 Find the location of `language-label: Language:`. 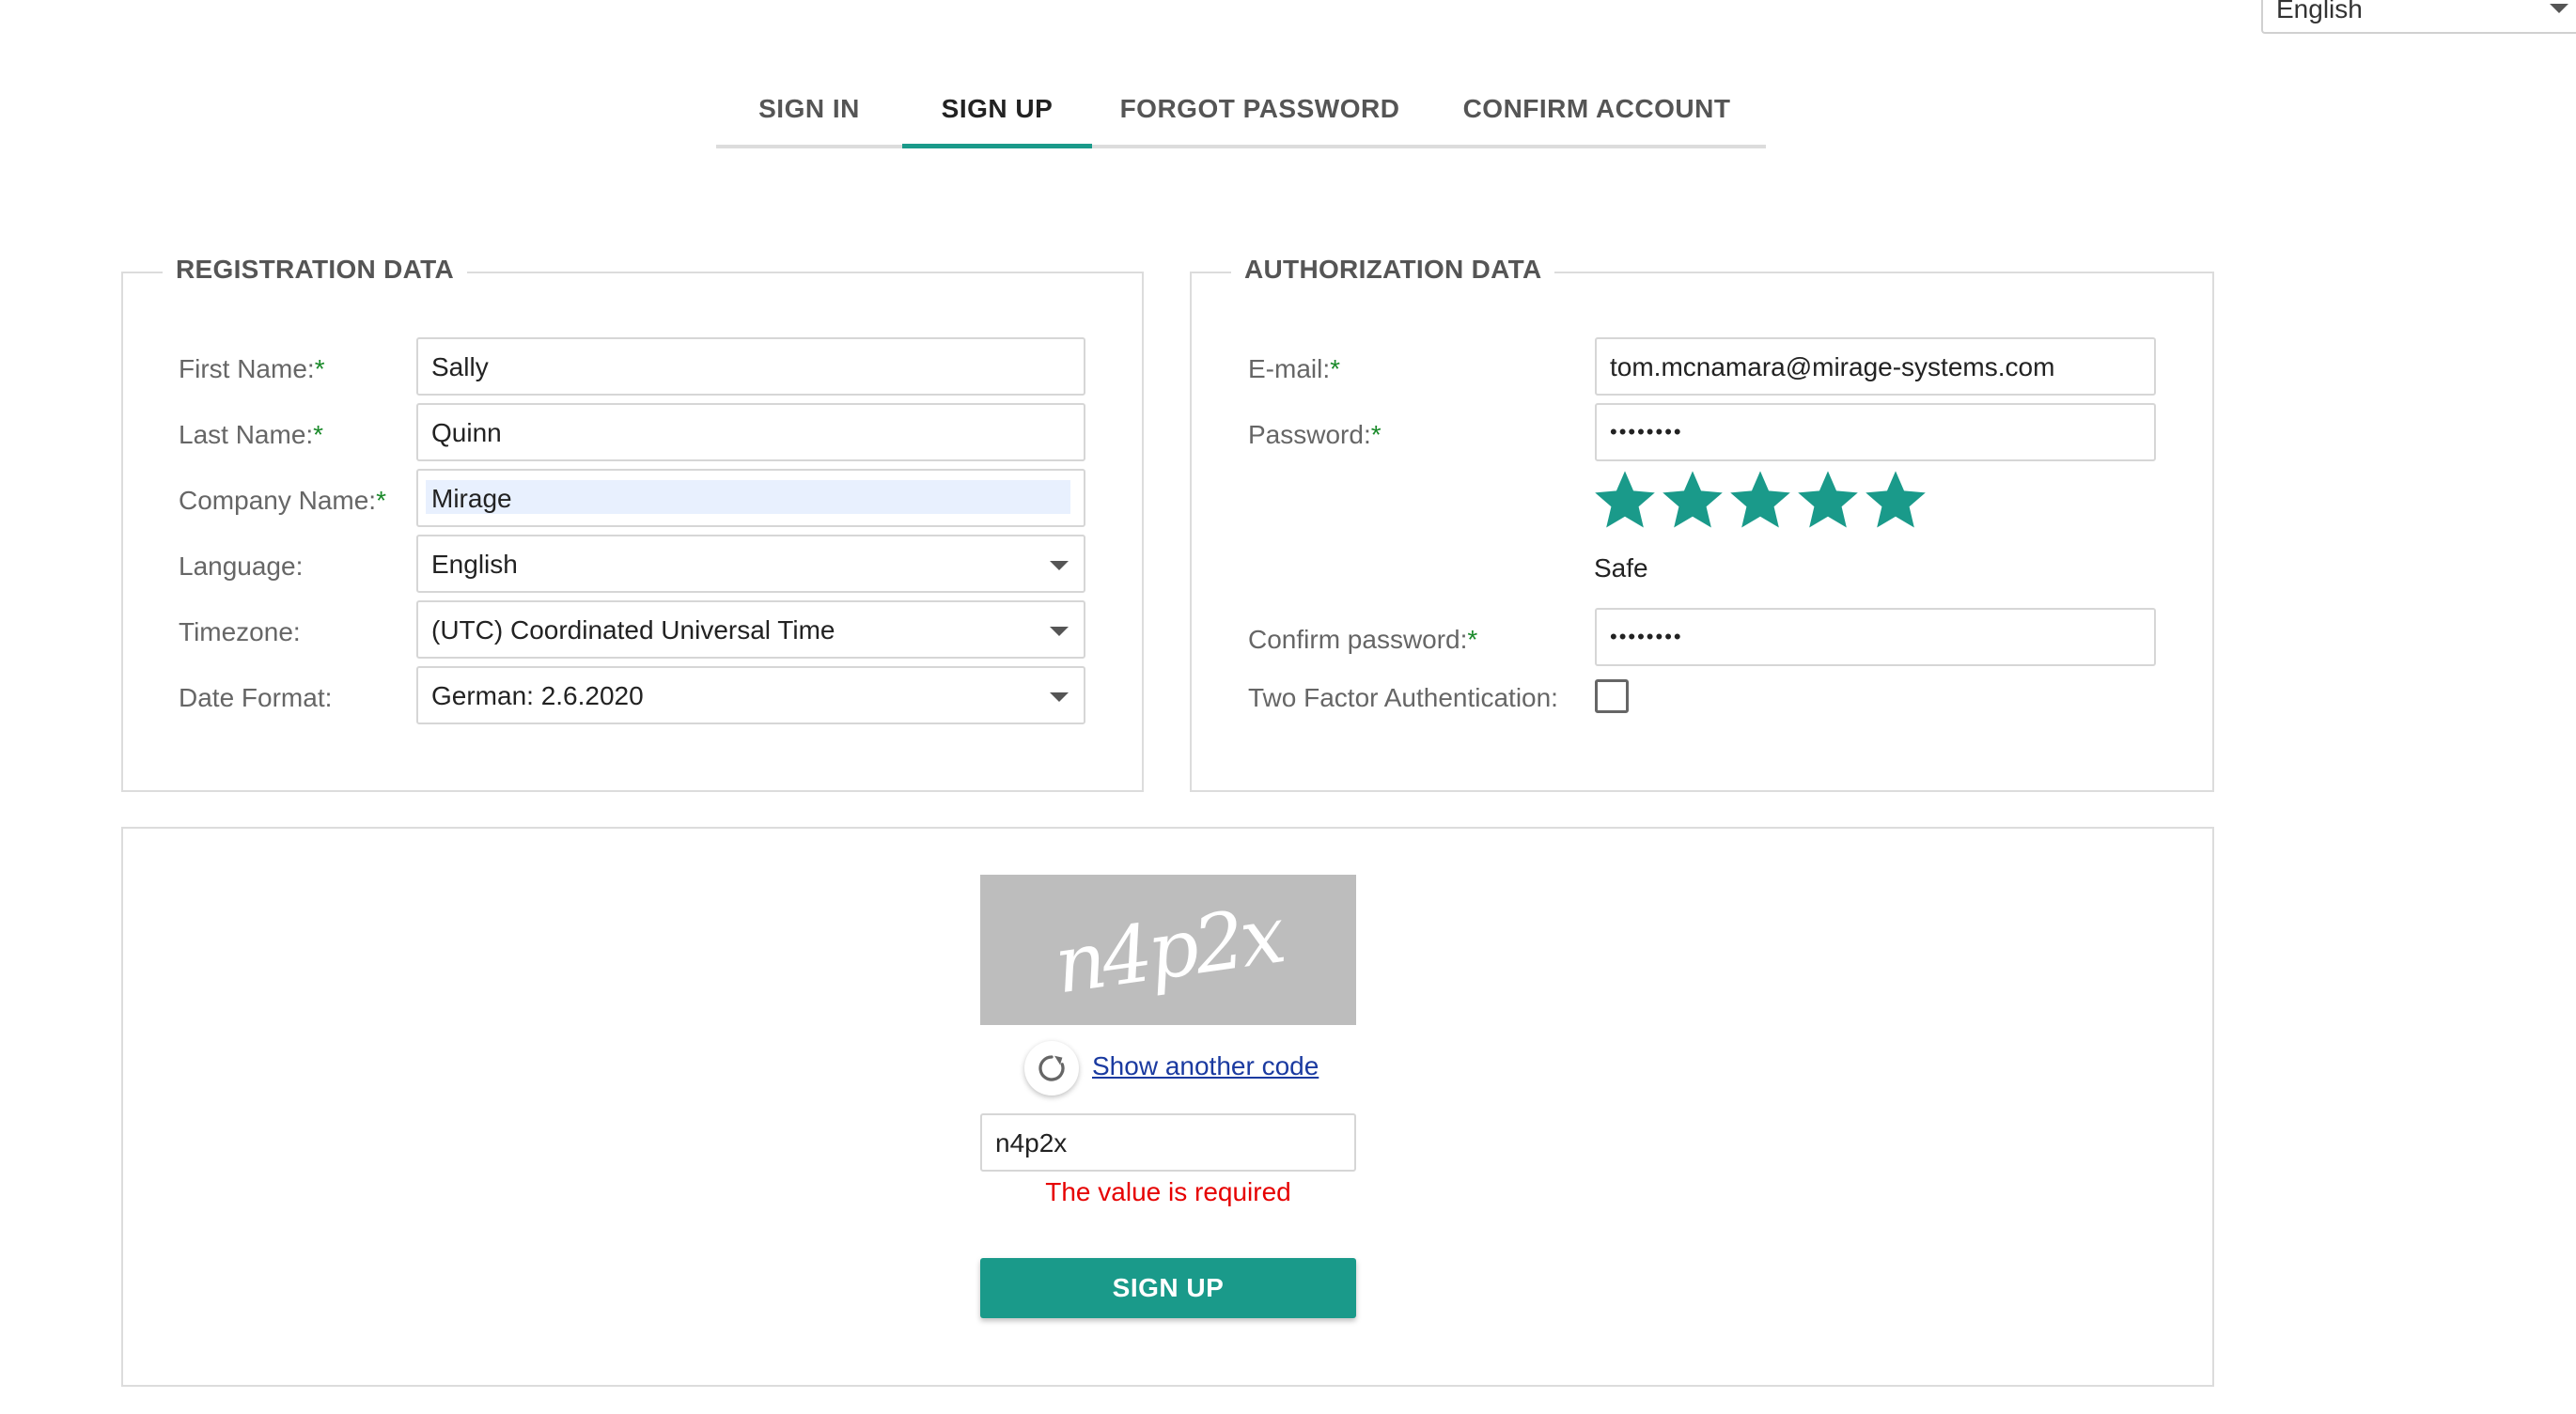

language-label: Language: is located at coordinates (241, 566).